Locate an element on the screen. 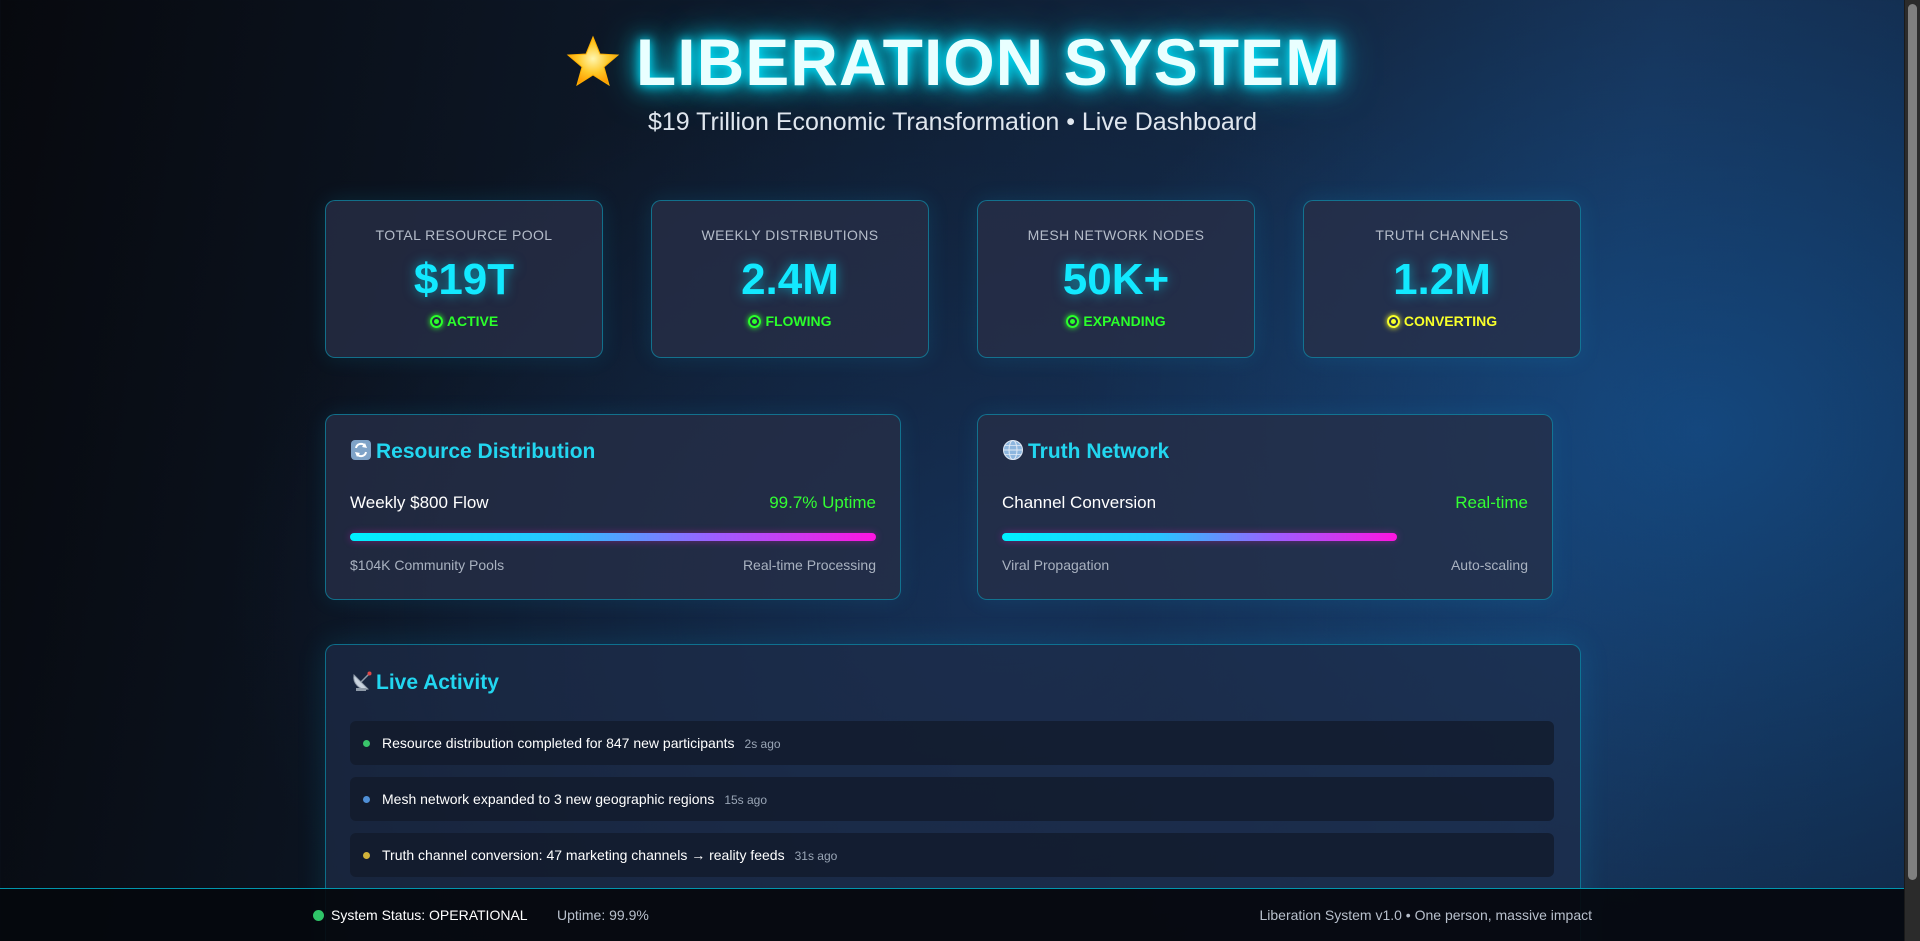  footer-right: Auto-scaling is located at coordinates (1489, 565).